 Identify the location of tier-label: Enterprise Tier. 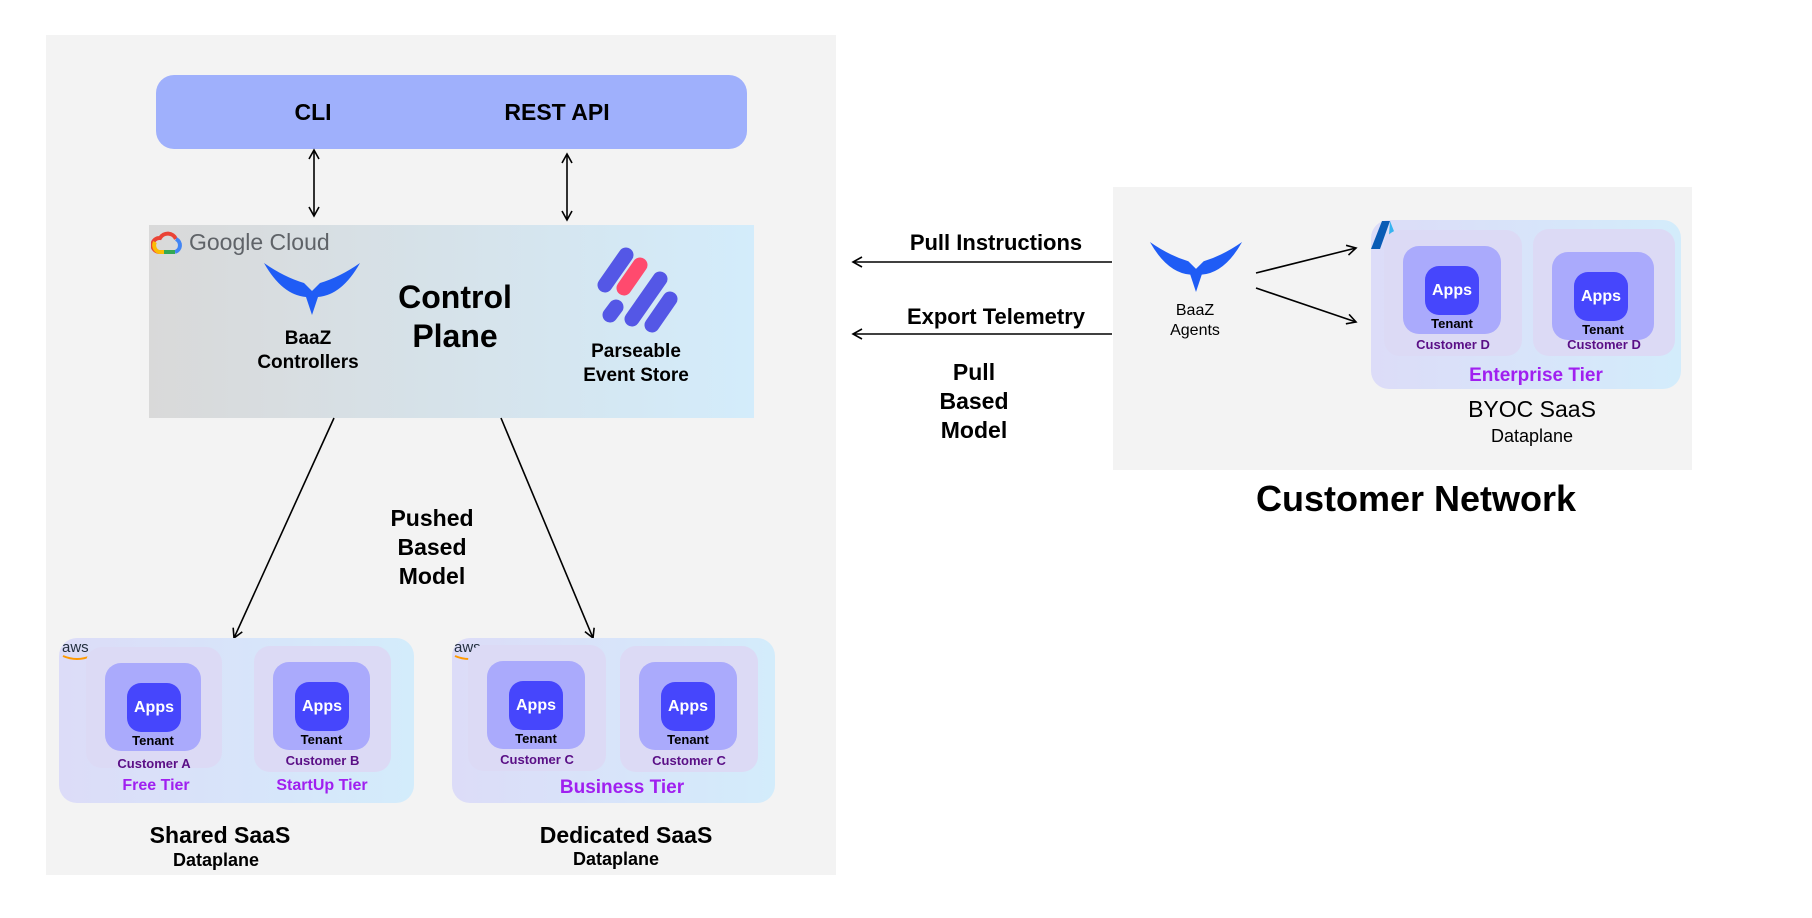
(1536, 375).